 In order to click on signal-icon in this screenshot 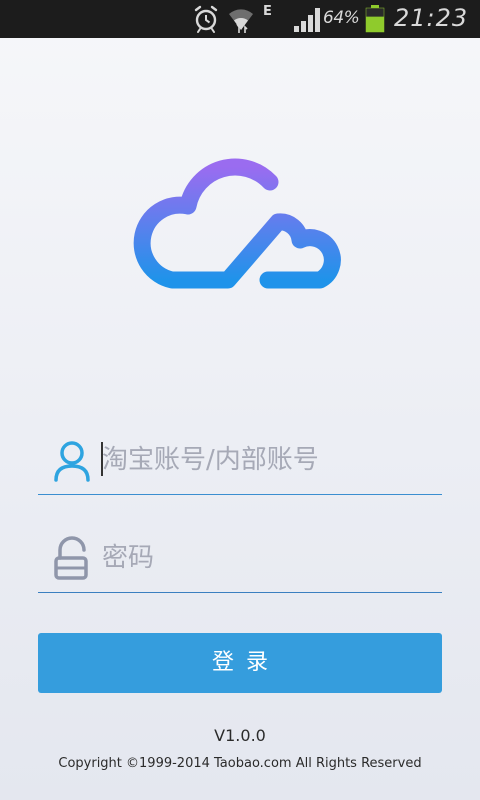, I will do `click(307, 20)`.